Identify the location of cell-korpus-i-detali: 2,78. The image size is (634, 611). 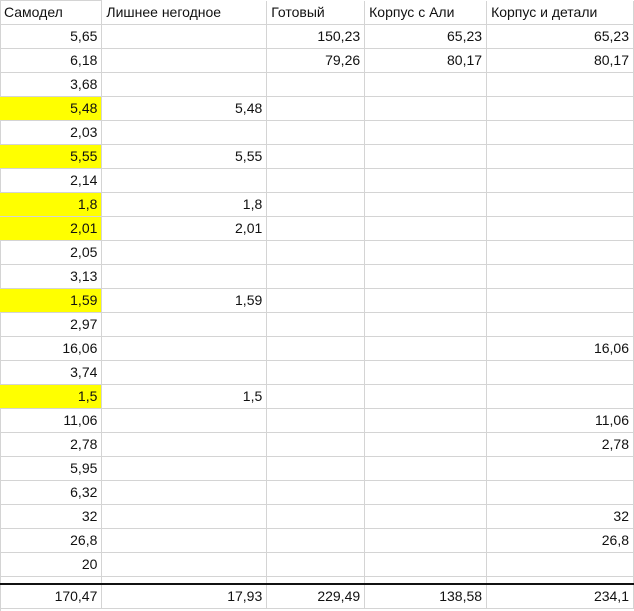
(560, 444).